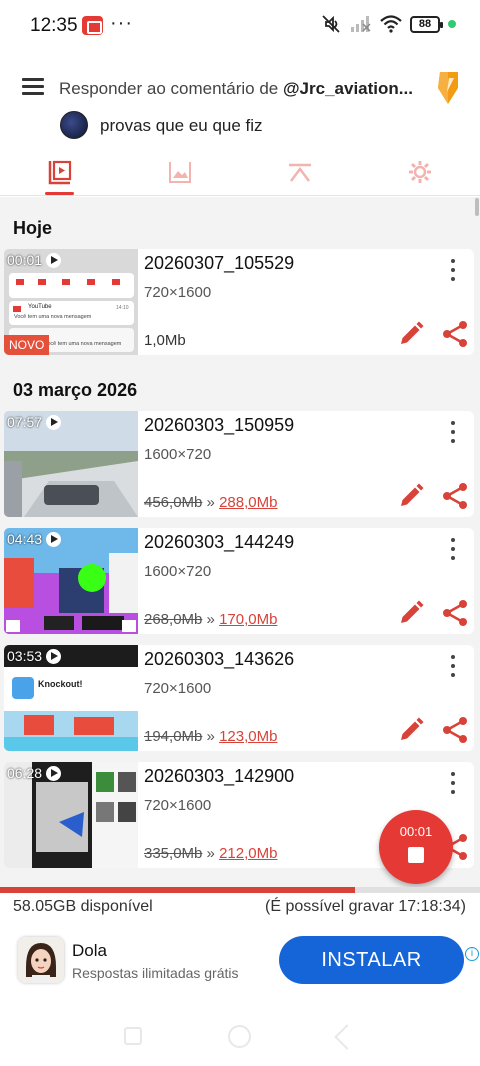  I want to click on original-size: 335,0Mb, so click(173, 853).